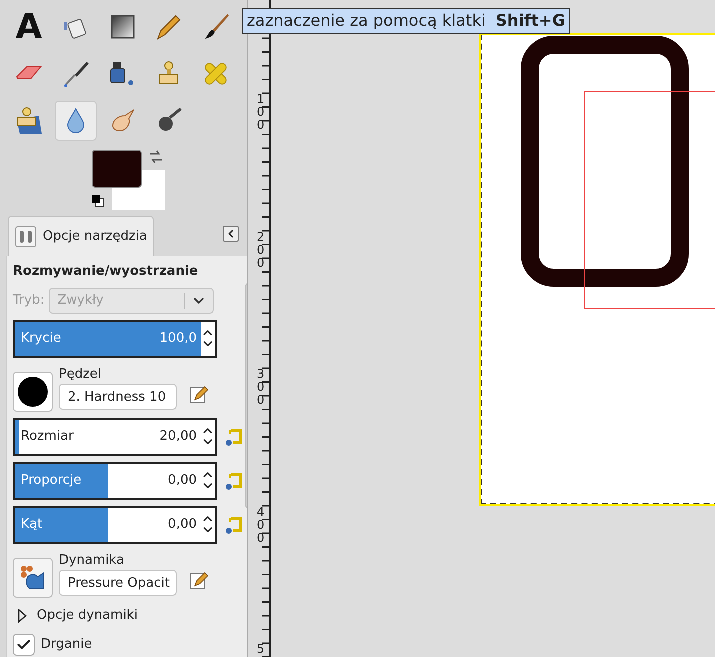 Image resolution: width=715 pixels, height=657 pixels. I want to click on ruler-label: 300, so click(261, 387).